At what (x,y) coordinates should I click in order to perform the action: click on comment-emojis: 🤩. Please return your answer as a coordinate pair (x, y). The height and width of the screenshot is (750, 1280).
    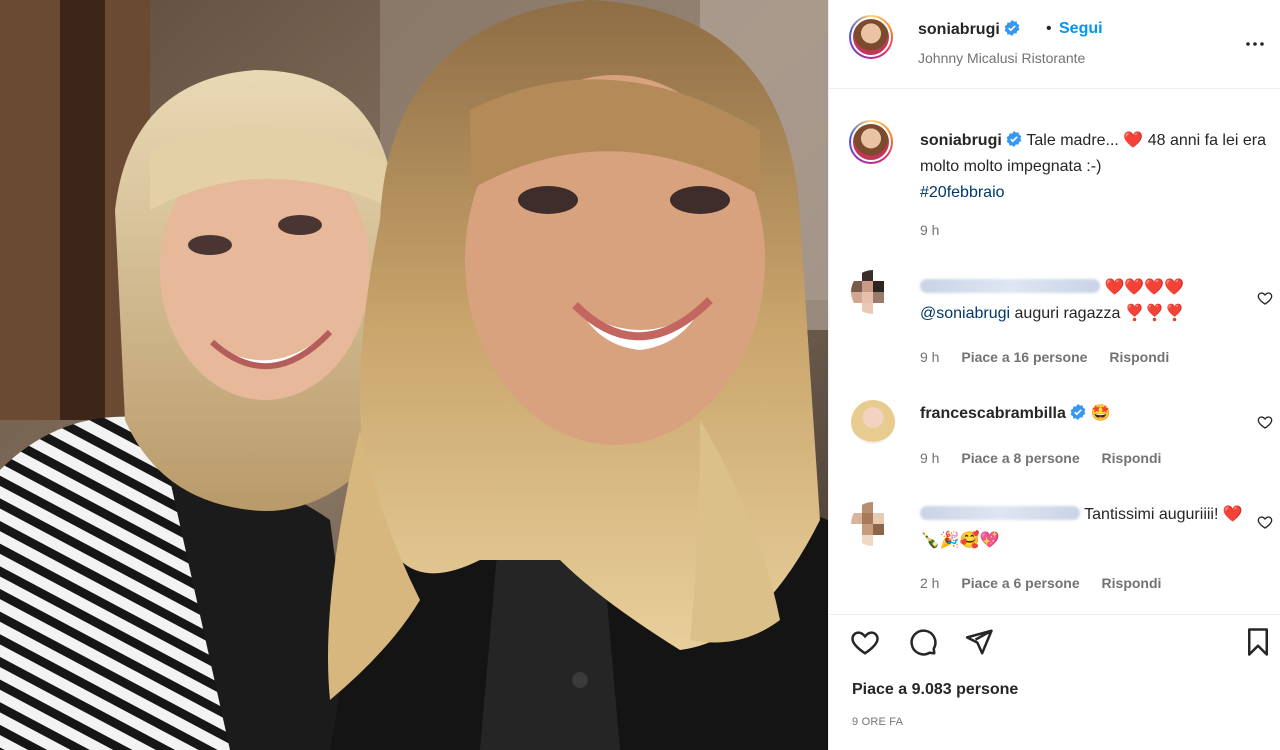
    Looking at the image, I should click on (1100, 413).